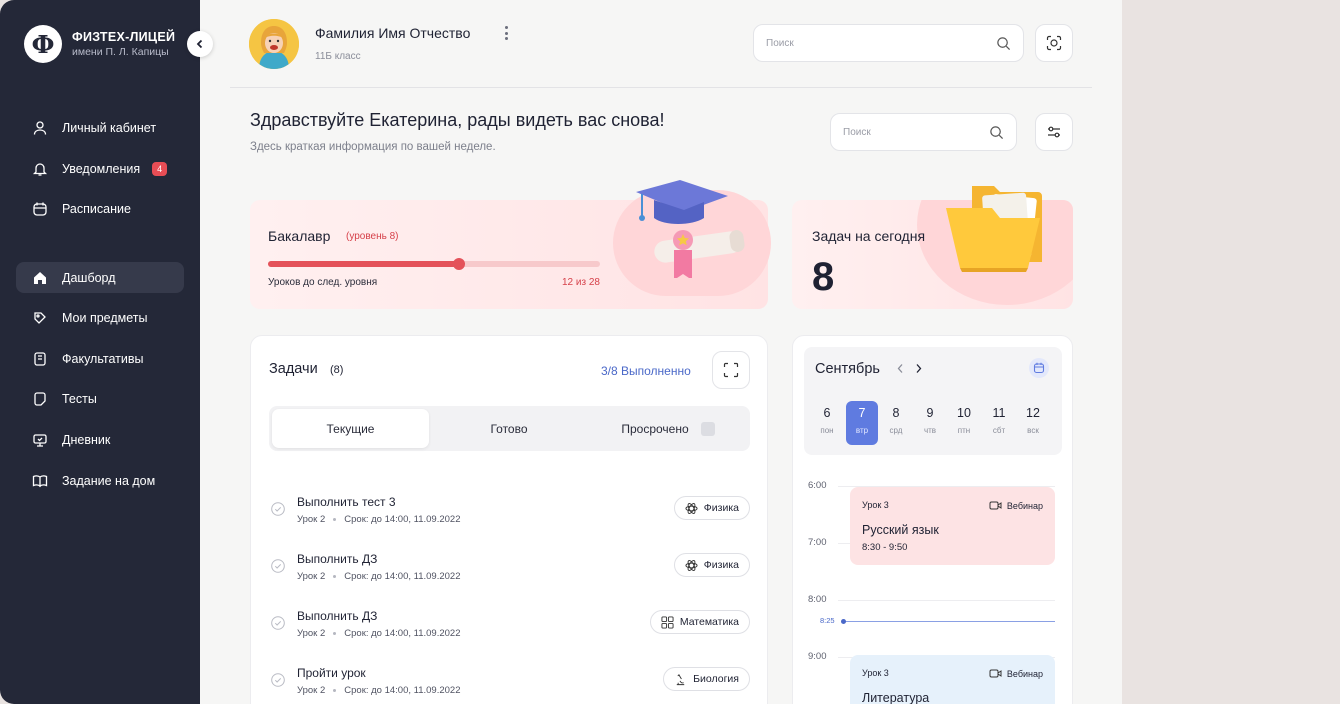  I want to click on calendar-event: Урок 3 Вебинар Русский язык 8:30 - 9:50, so click(952, 526).